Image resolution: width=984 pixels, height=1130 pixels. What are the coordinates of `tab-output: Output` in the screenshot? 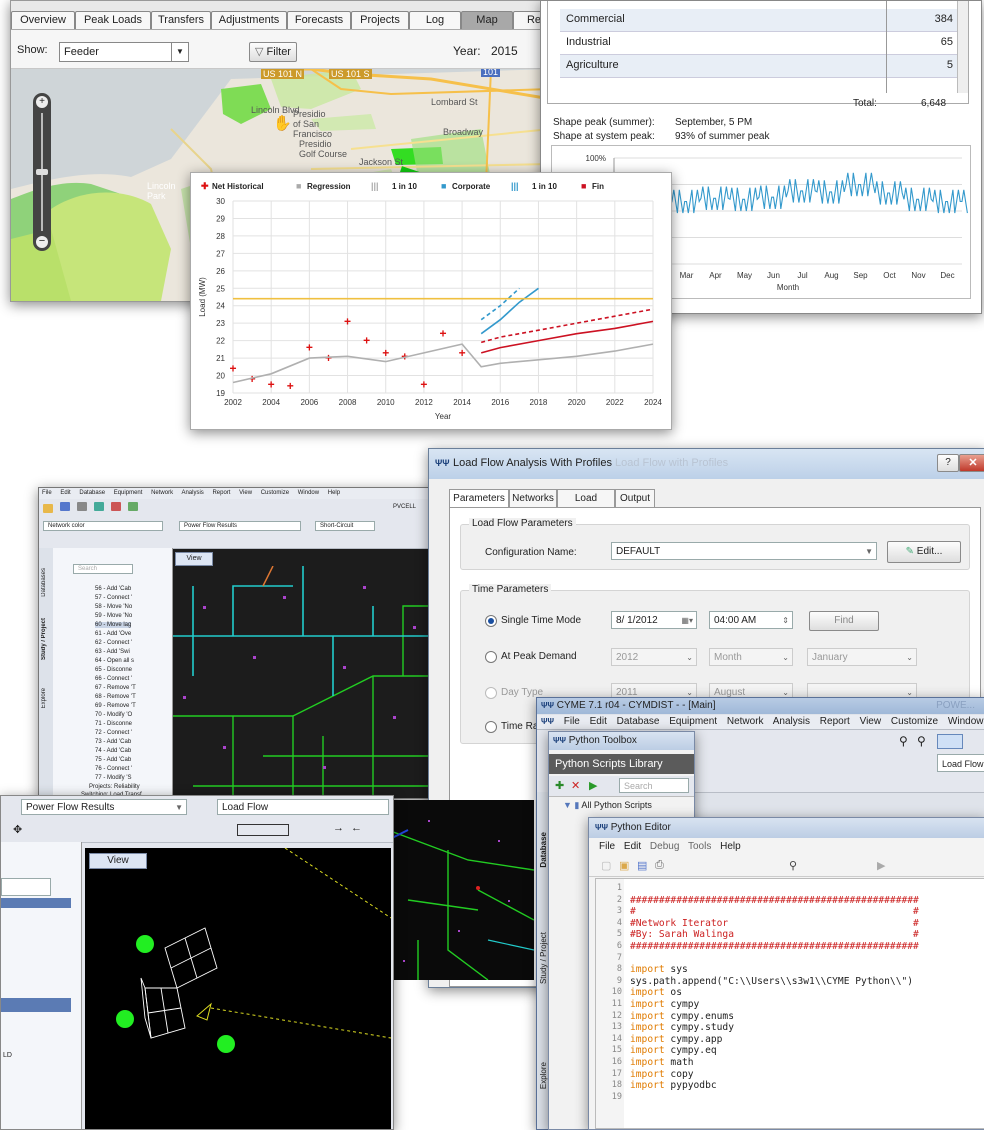 It's located at (635, 498).